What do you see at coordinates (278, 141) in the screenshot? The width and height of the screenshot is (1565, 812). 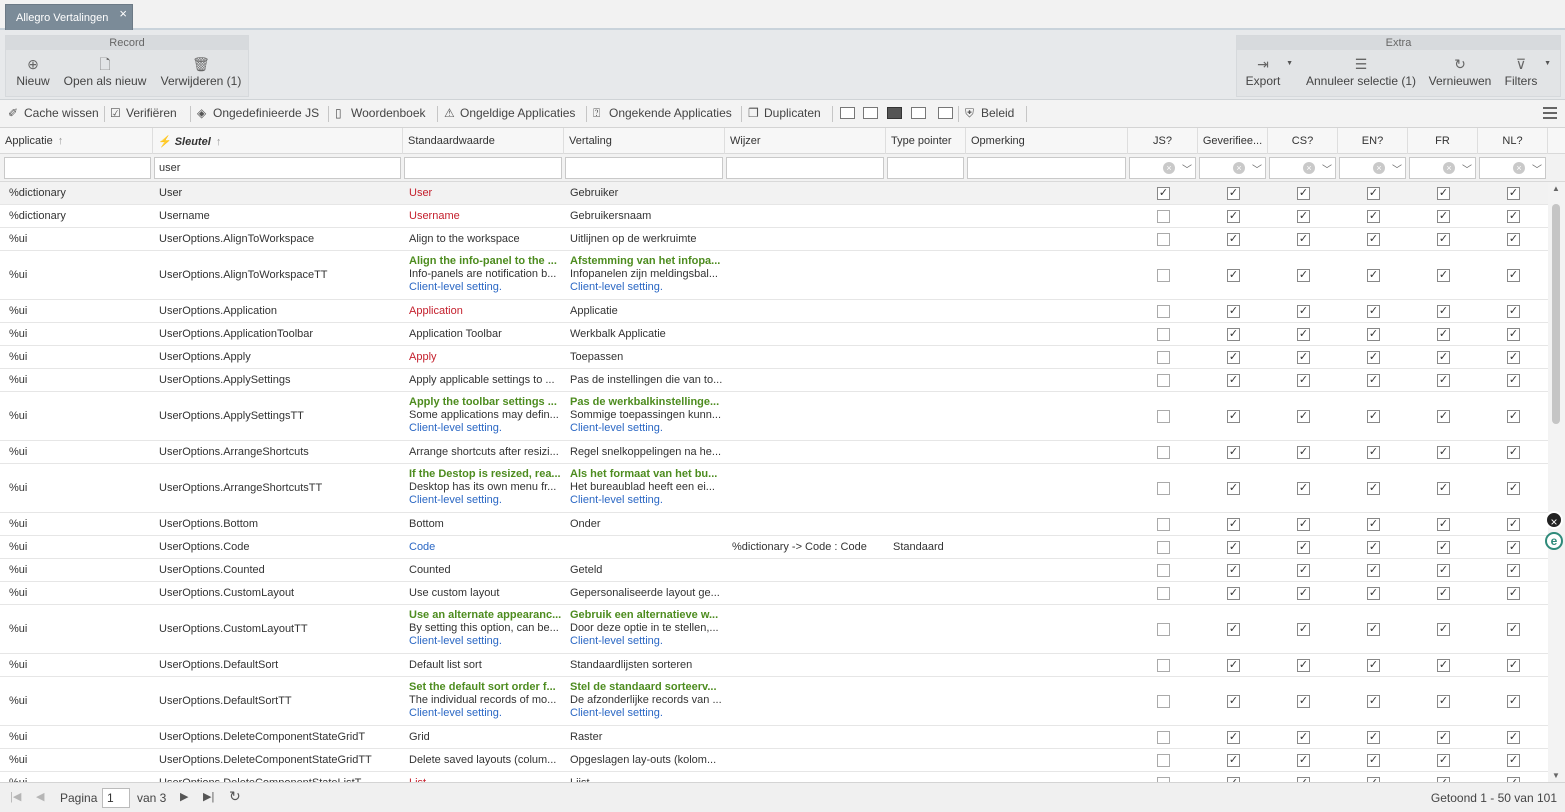 I see `col-sleutel: ⚡ Sleutel ↑` at bounding box center [278, 141].